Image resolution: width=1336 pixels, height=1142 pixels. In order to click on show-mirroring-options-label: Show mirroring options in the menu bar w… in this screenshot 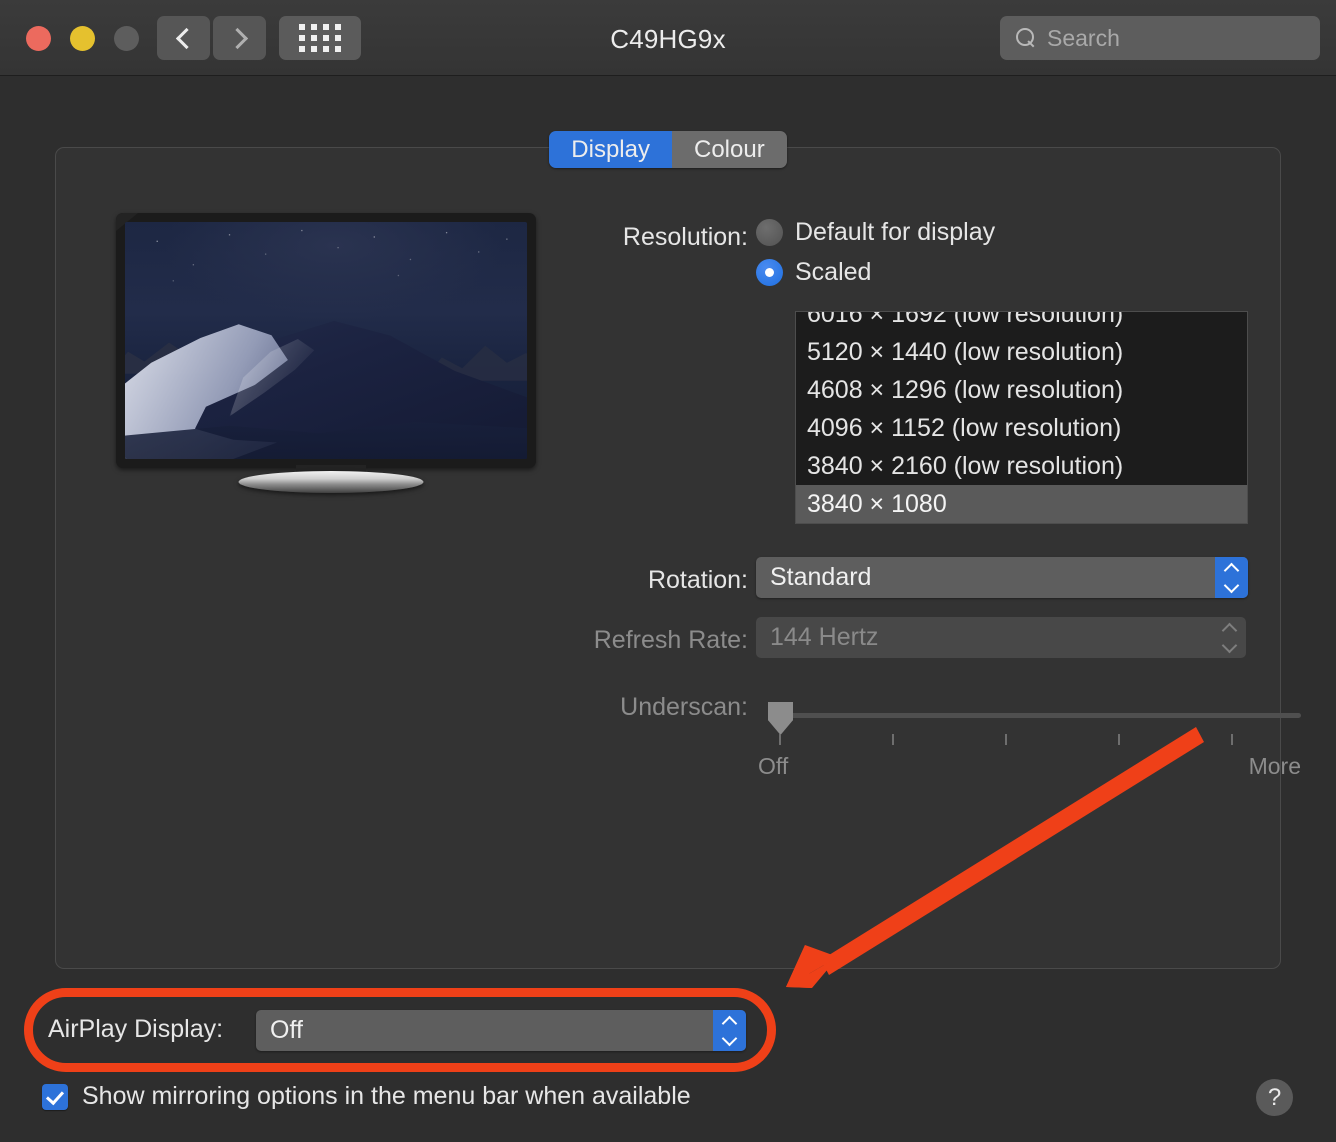, I will do `click(386, 1096)`.